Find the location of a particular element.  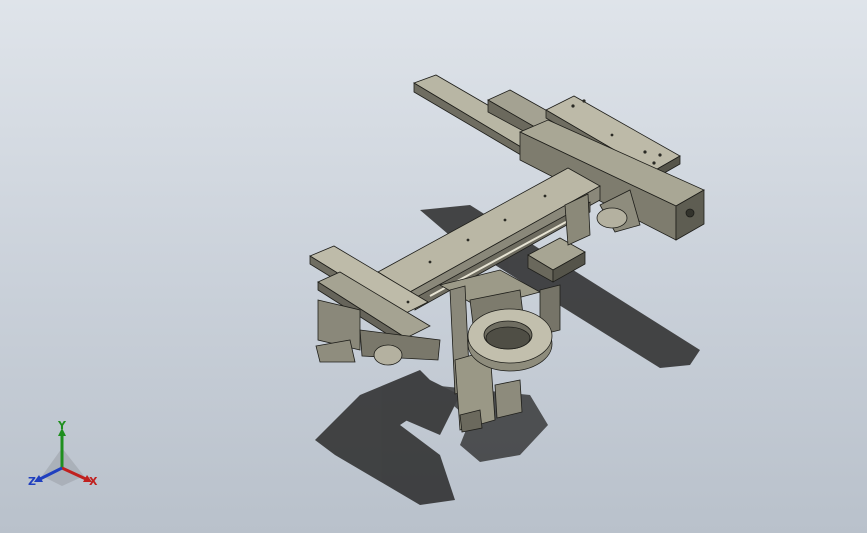

view-orientation-triad: Y X Z is located at coordinates (67, 458).